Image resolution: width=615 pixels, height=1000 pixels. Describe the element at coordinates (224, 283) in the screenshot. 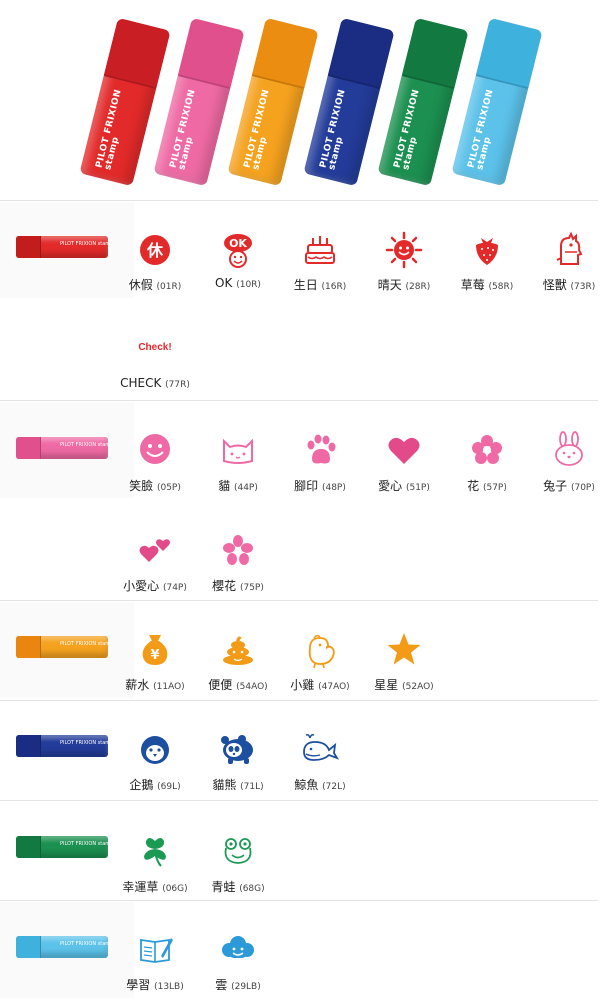

I see `stamp-name: OK` at that location.